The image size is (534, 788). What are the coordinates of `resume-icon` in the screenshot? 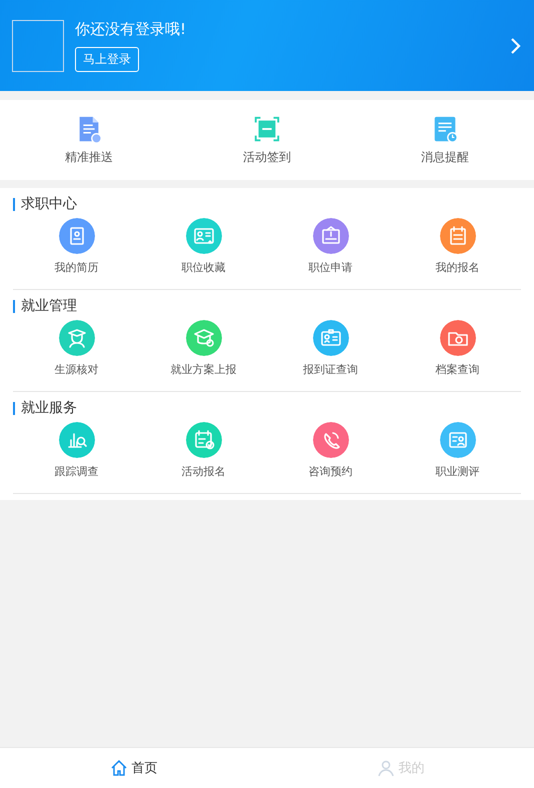 It's located at (76, 236).